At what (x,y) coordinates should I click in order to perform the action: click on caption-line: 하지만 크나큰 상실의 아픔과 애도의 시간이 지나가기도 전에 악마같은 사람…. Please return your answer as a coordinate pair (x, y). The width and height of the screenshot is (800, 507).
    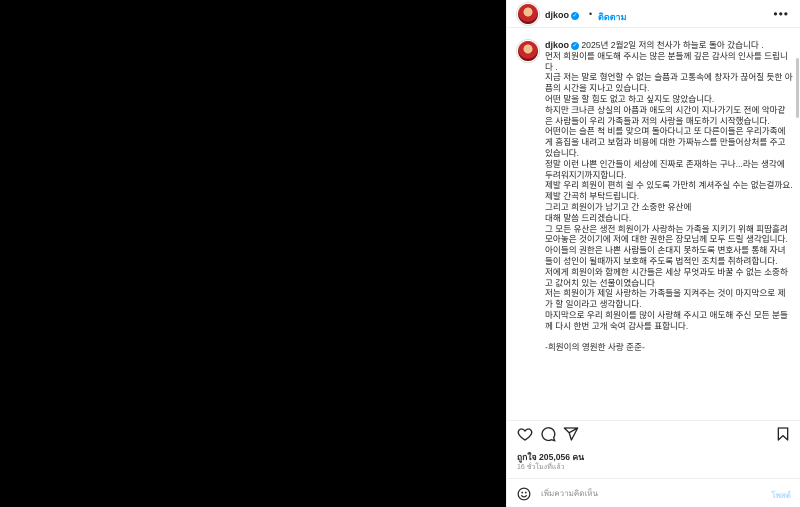
    Looking at the image, I should click on (665, 115).